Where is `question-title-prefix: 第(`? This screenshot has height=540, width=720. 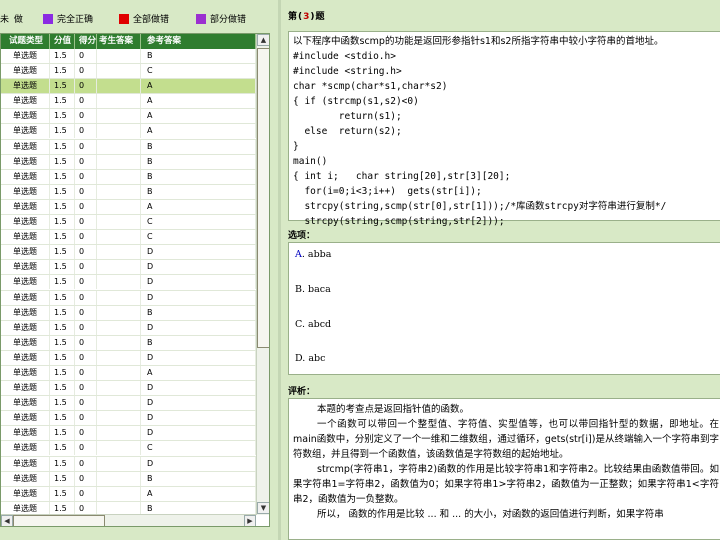 question-title-prefix: 第( is located at coordinates (296, 17).